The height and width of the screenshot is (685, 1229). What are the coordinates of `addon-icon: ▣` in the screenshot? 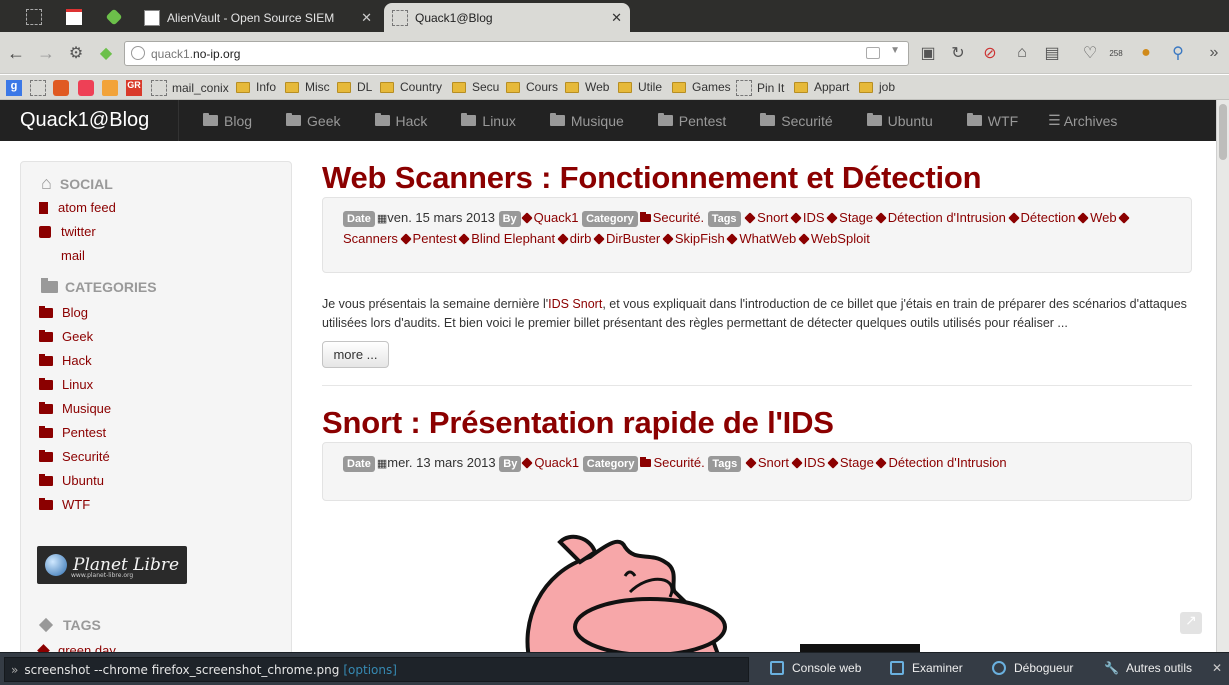 It's located at (928, 53).